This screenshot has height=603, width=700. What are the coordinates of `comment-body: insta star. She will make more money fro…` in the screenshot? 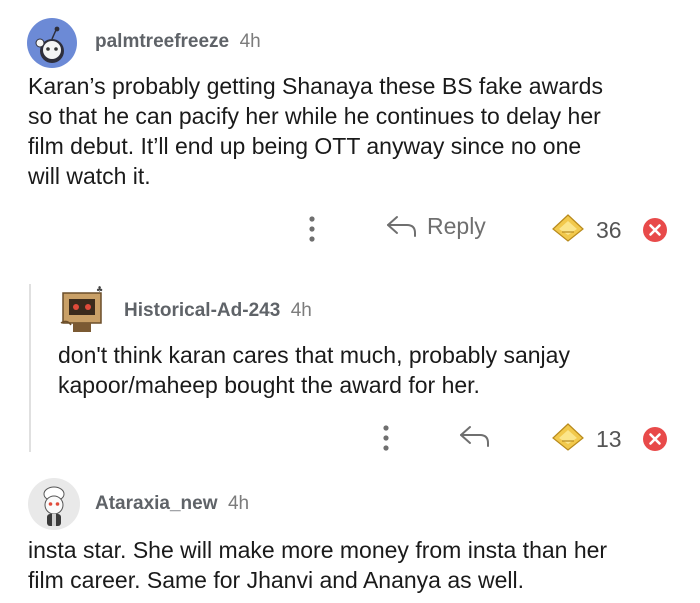 It's located at (358, 565).